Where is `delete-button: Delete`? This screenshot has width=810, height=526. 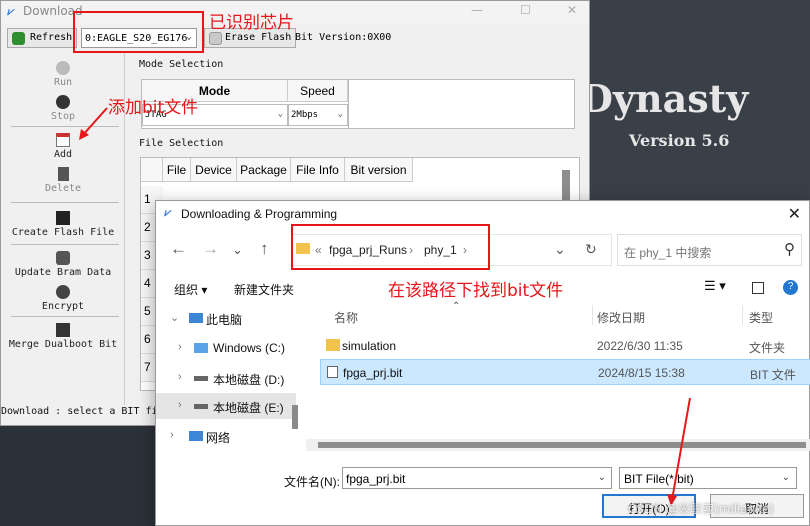
delete-button: Delete is located at coordinates (63, 180).